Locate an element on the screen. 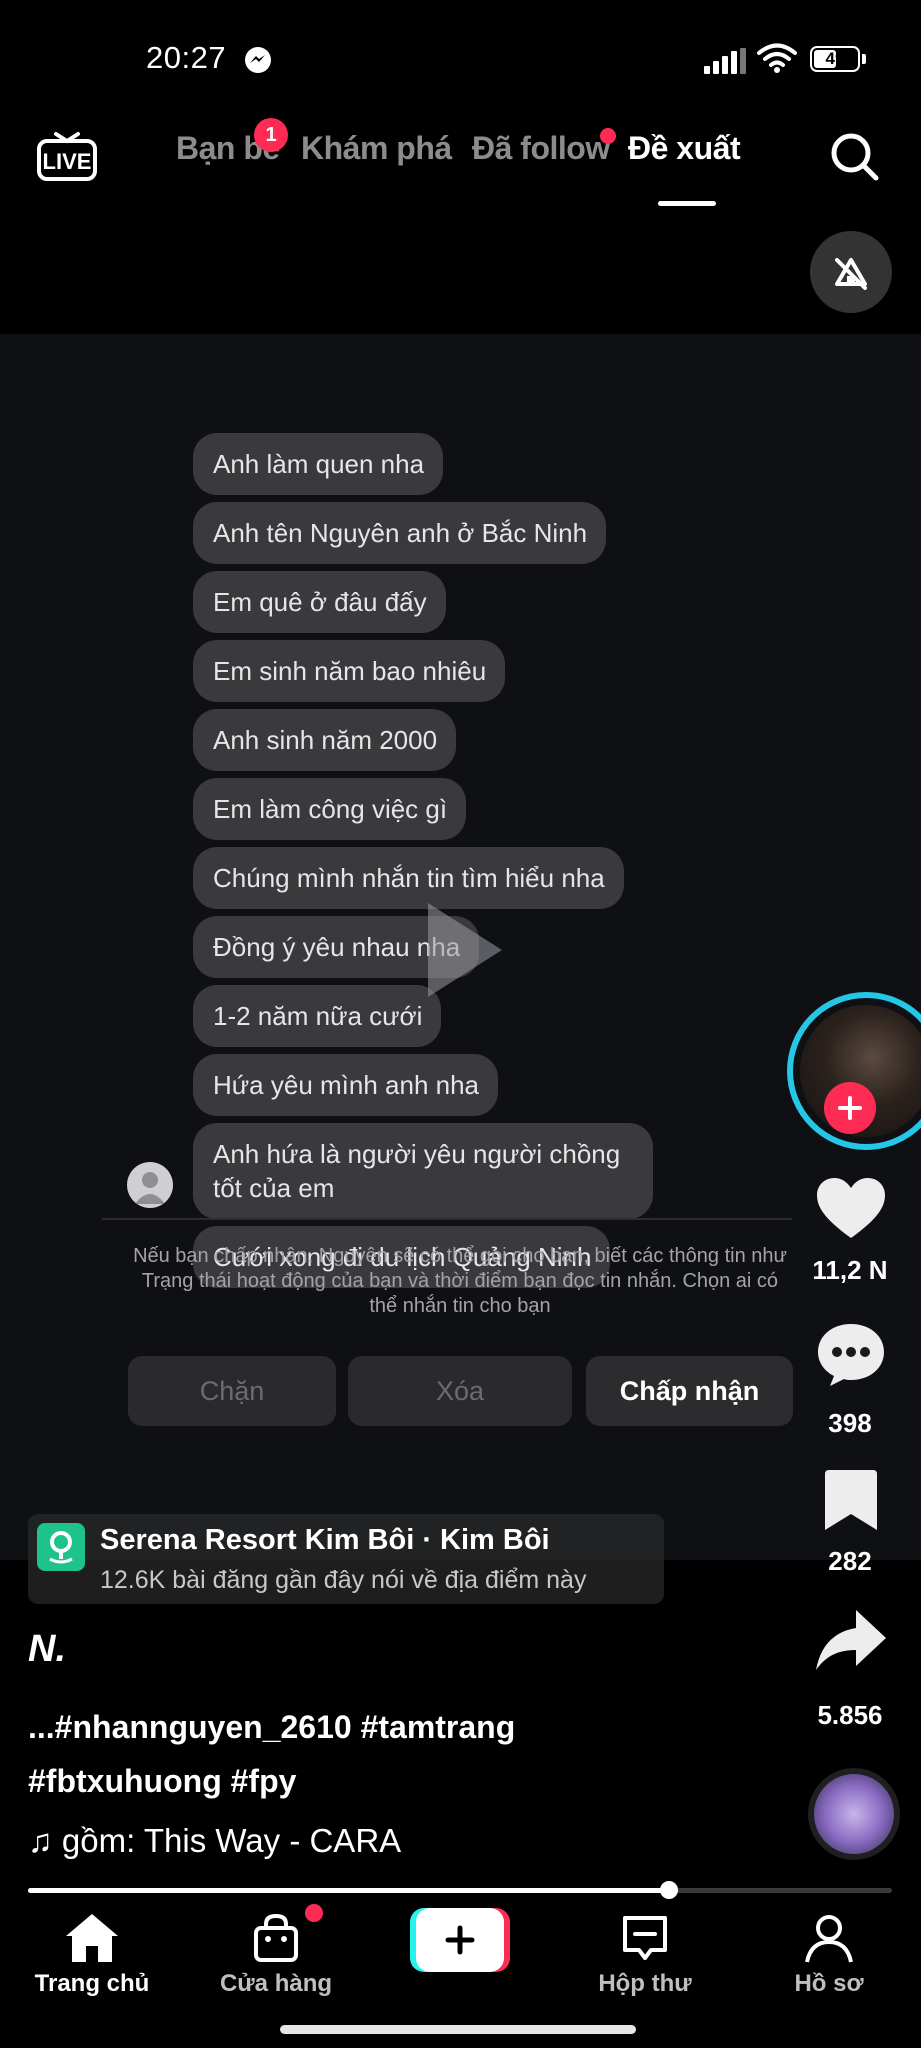  comment-count: 398 is located at coordinates (850, 1423).